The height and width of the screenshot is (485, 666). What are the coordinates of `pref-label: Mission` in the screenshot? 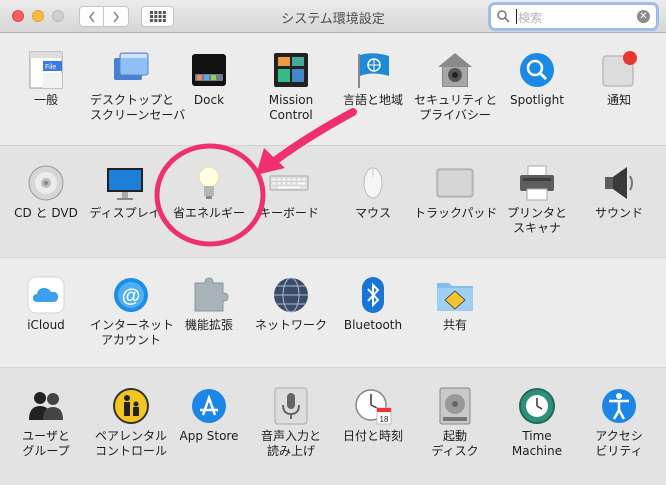 It's located at (291, 100).